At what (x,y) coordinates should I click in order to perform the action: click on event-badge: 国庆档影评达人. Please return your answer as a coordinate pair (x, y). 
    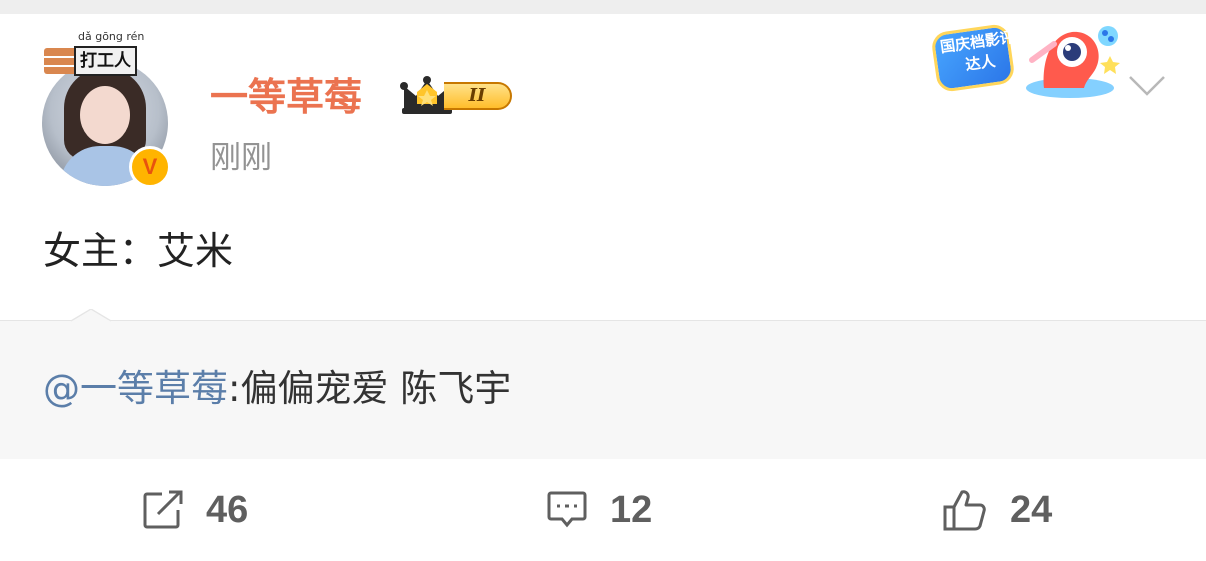
    Looking at the image, I should click on (1026, 60).